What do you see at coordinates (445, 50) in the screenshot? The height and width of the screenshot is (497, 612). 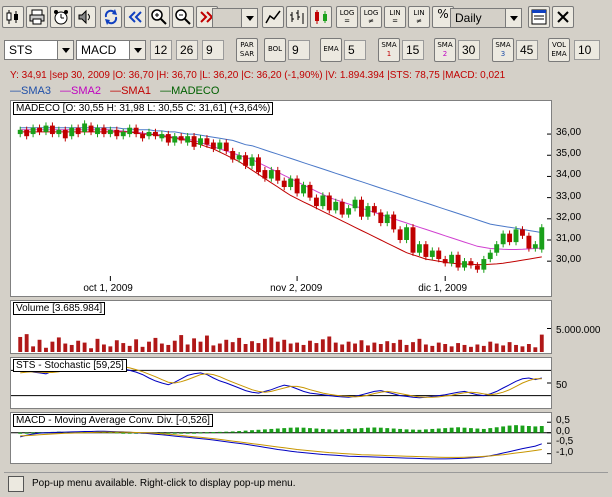 I see `sma2-button: SMA 2` at bounding box center [445, 50].